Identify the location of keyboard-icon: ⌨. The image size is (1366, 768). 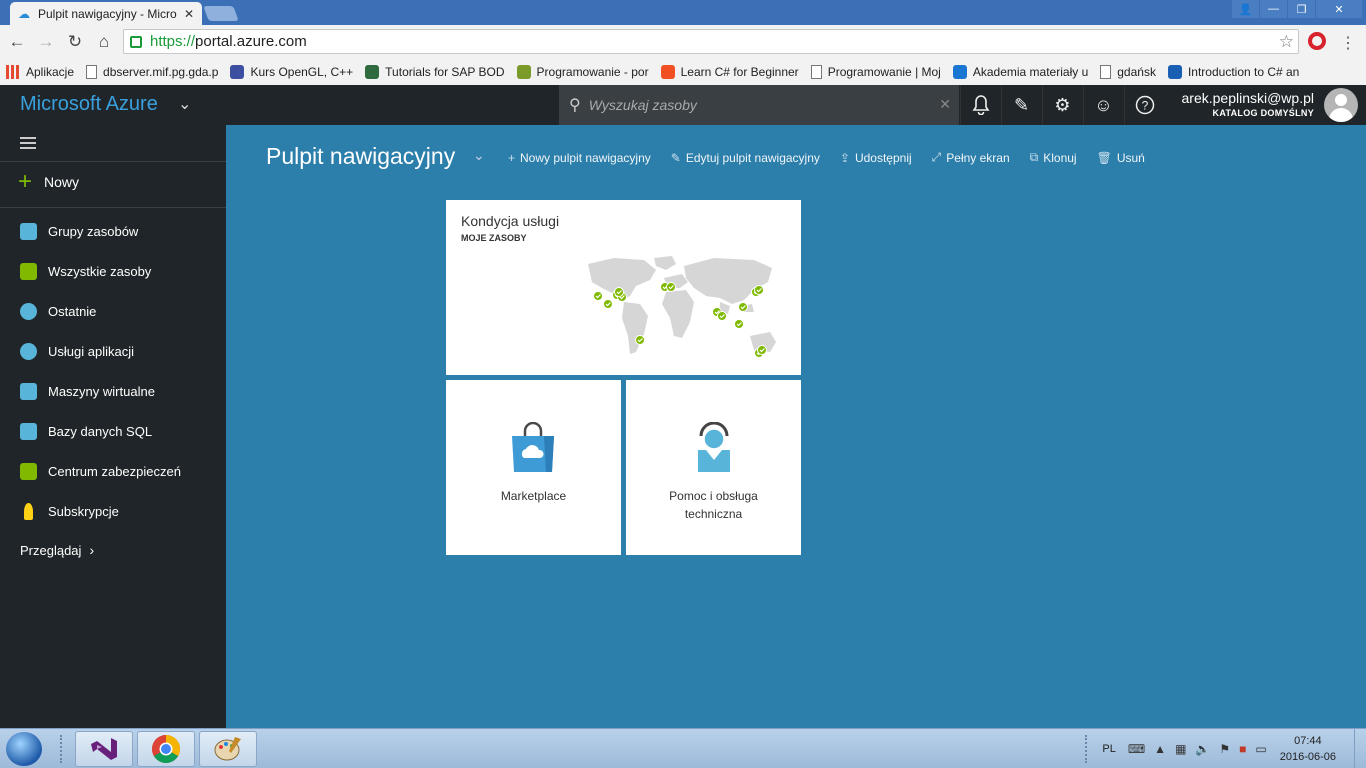
(1136, 749).